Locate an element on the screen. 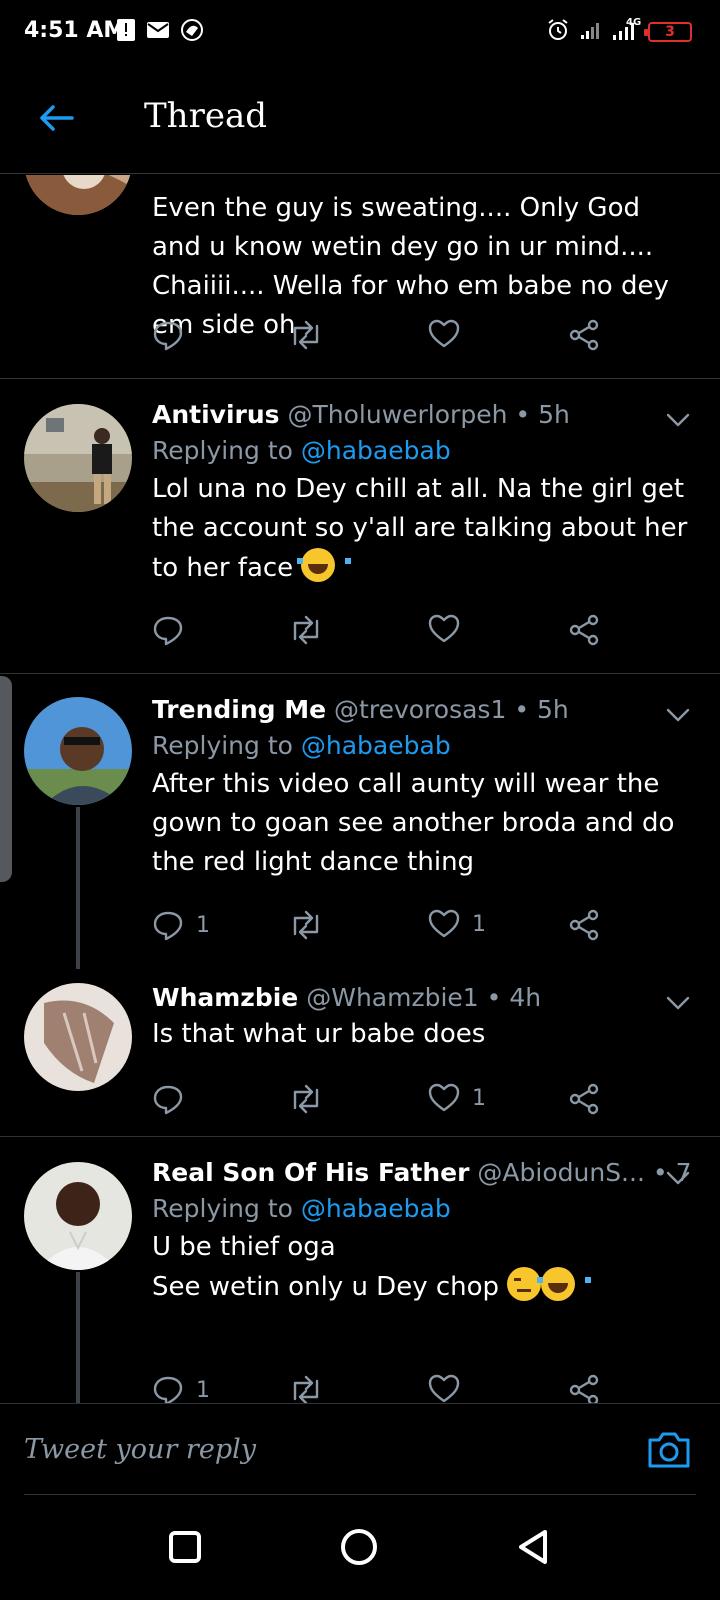 This screenshot has width=720, height=1600. battery-indicator: 3 is located at coordinates (668, 32).